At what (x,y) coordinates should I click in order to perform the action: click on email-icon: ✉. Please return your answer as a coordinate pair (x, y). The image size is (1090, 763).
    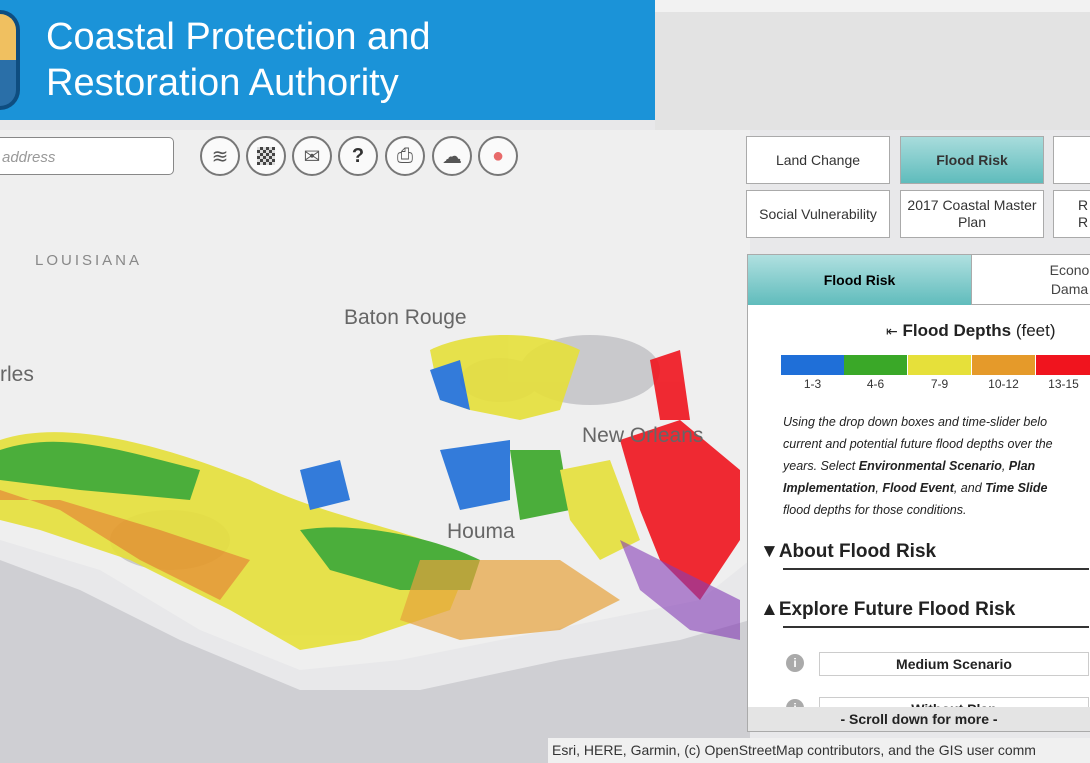
    Looking at the image, I should click on (312, 156).